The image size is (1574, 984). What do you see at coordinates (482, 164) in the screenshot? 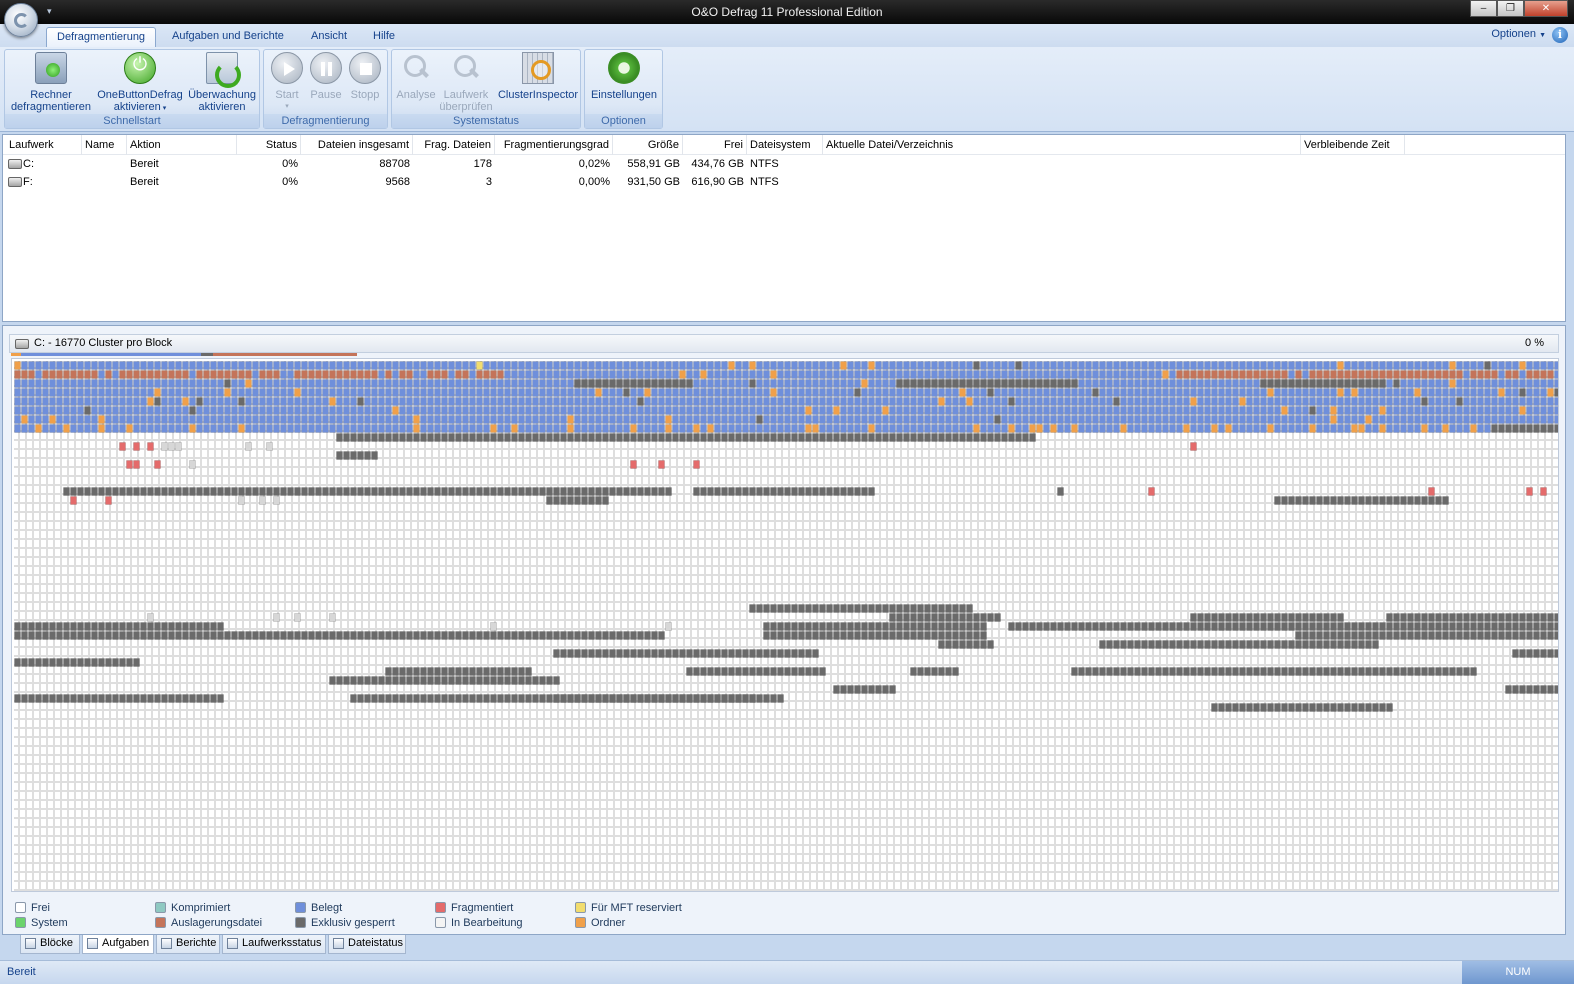
I see `cell-frag: 178` at bounding box center [482, 164].